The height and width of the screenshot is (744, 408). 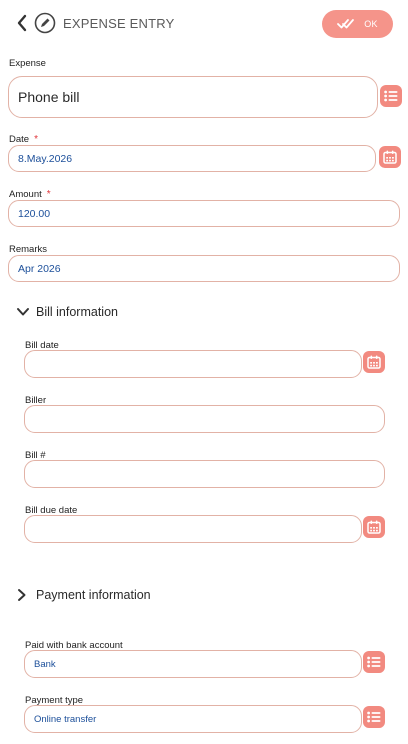 I want to click on amount-label: Amount *, so click(x=30, y=194).